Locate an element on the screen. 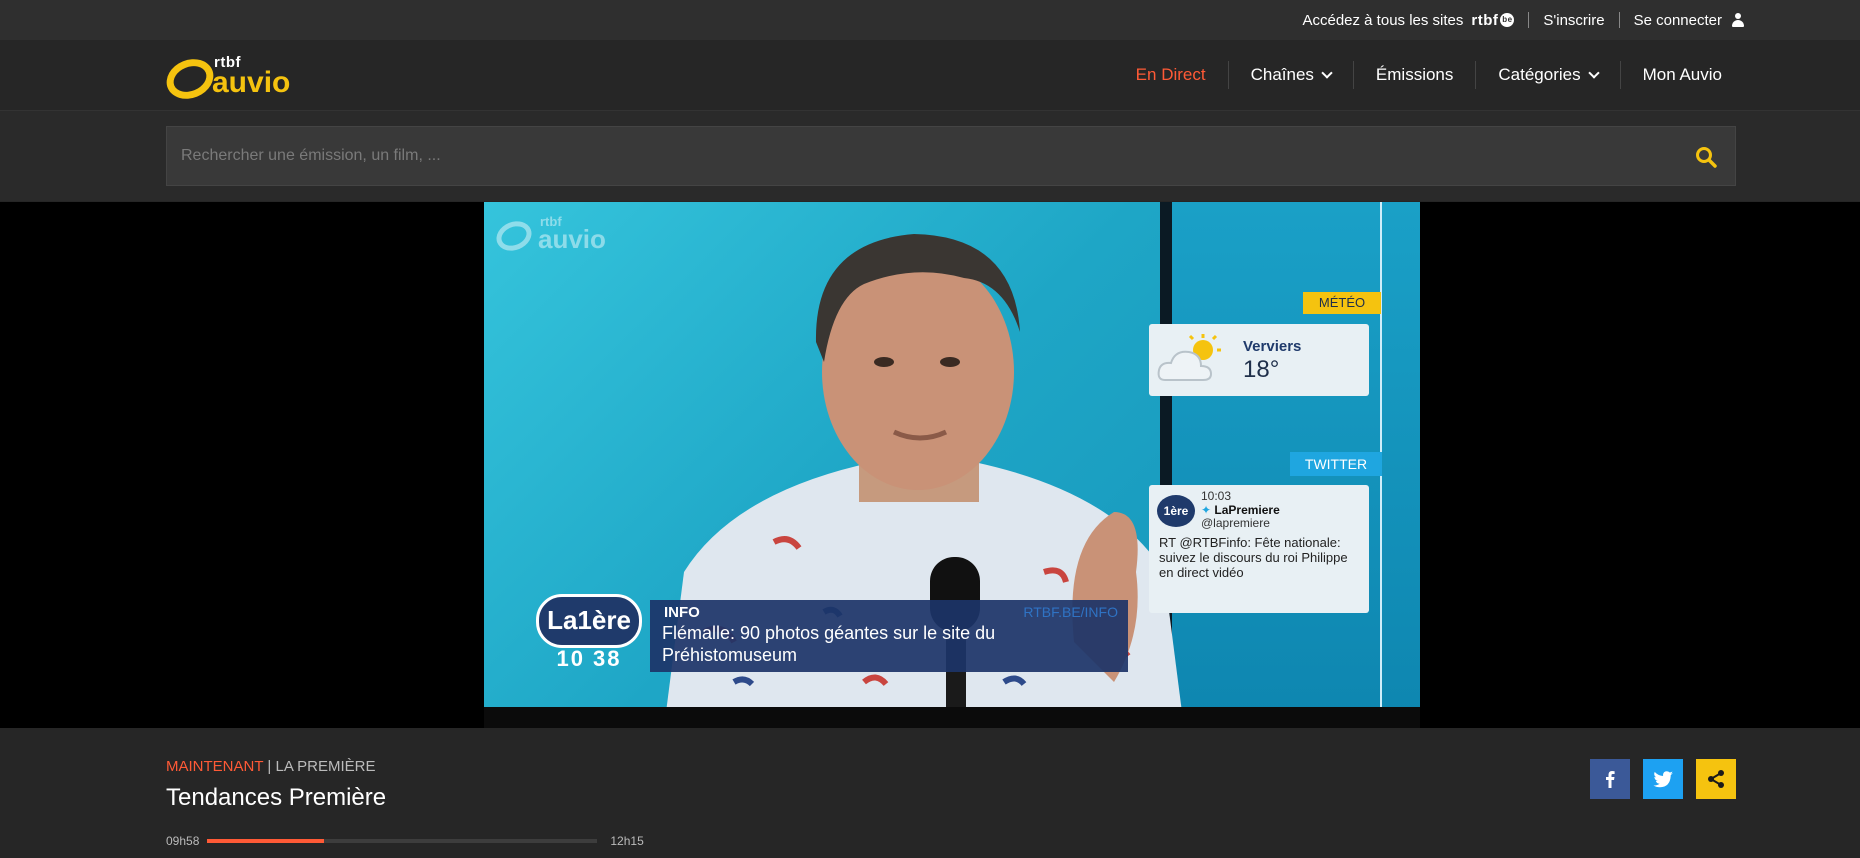 Image resolution: width=1860 pixels, height=858 pixels. share-buttons is located at coordinates (1656, 779).